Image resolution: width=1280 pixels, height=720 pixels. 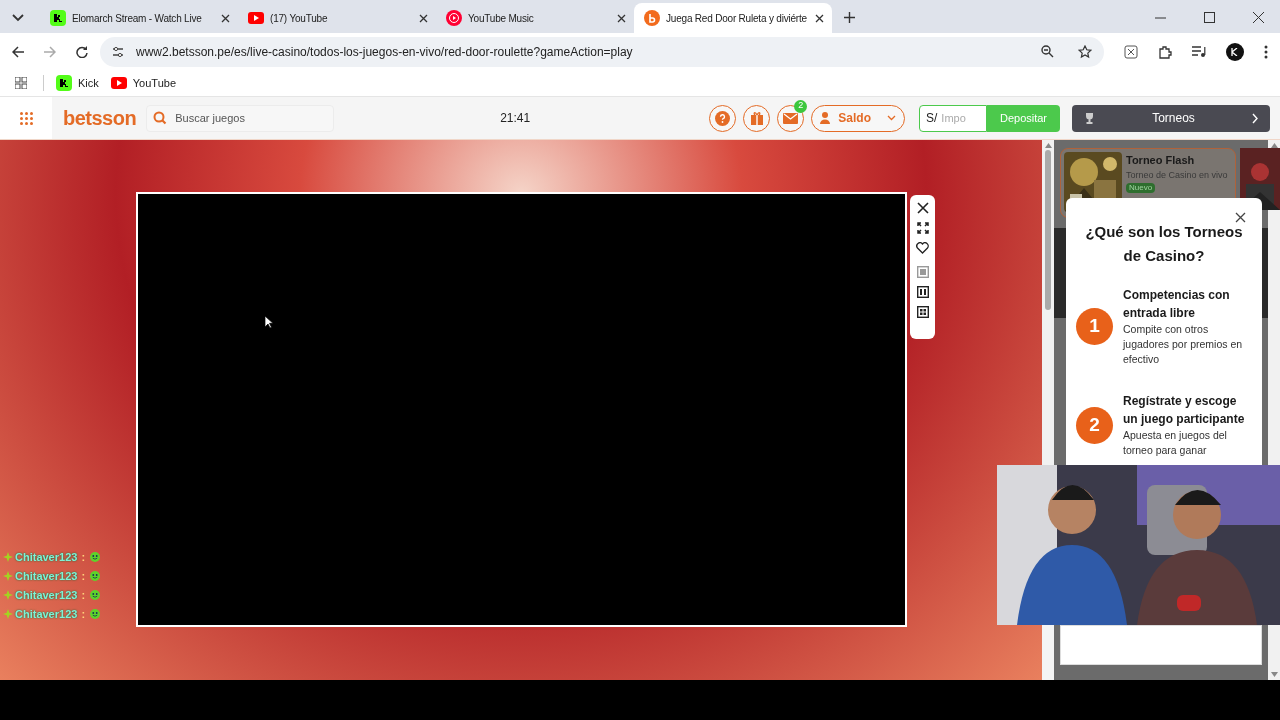 What do you see at coordinates (160, 118) in the screenshot?
I see `search-icon` at bounding box center [160, 118].